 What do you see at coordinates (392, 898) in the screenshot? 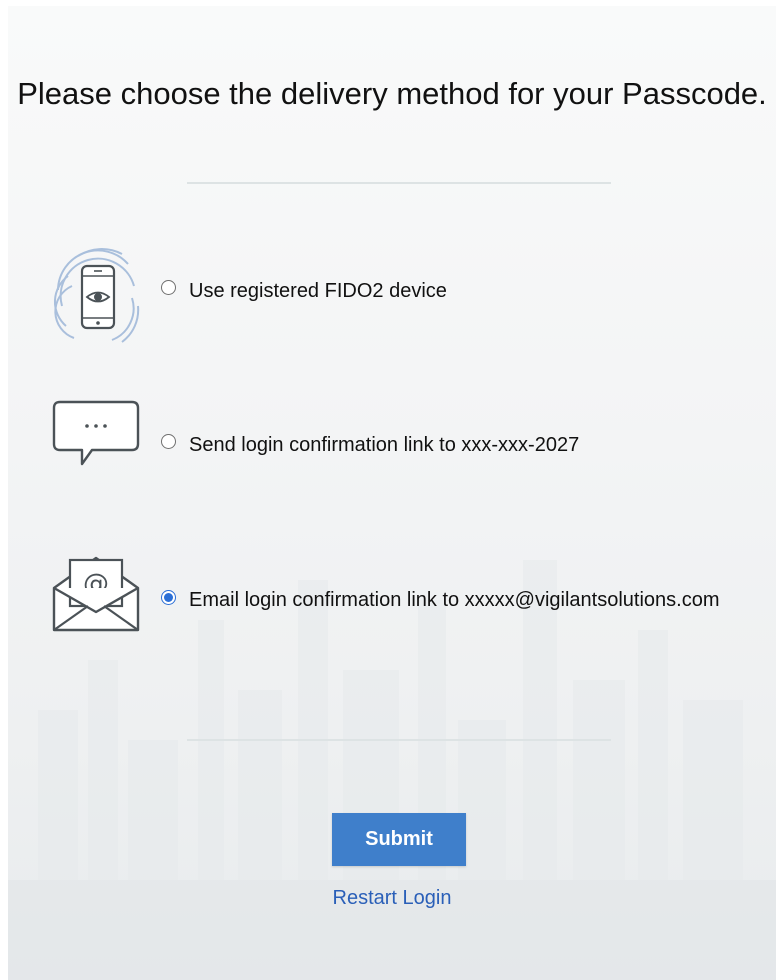
I see `restart-login-link: Restart Login` at bounding box center [392, 898].